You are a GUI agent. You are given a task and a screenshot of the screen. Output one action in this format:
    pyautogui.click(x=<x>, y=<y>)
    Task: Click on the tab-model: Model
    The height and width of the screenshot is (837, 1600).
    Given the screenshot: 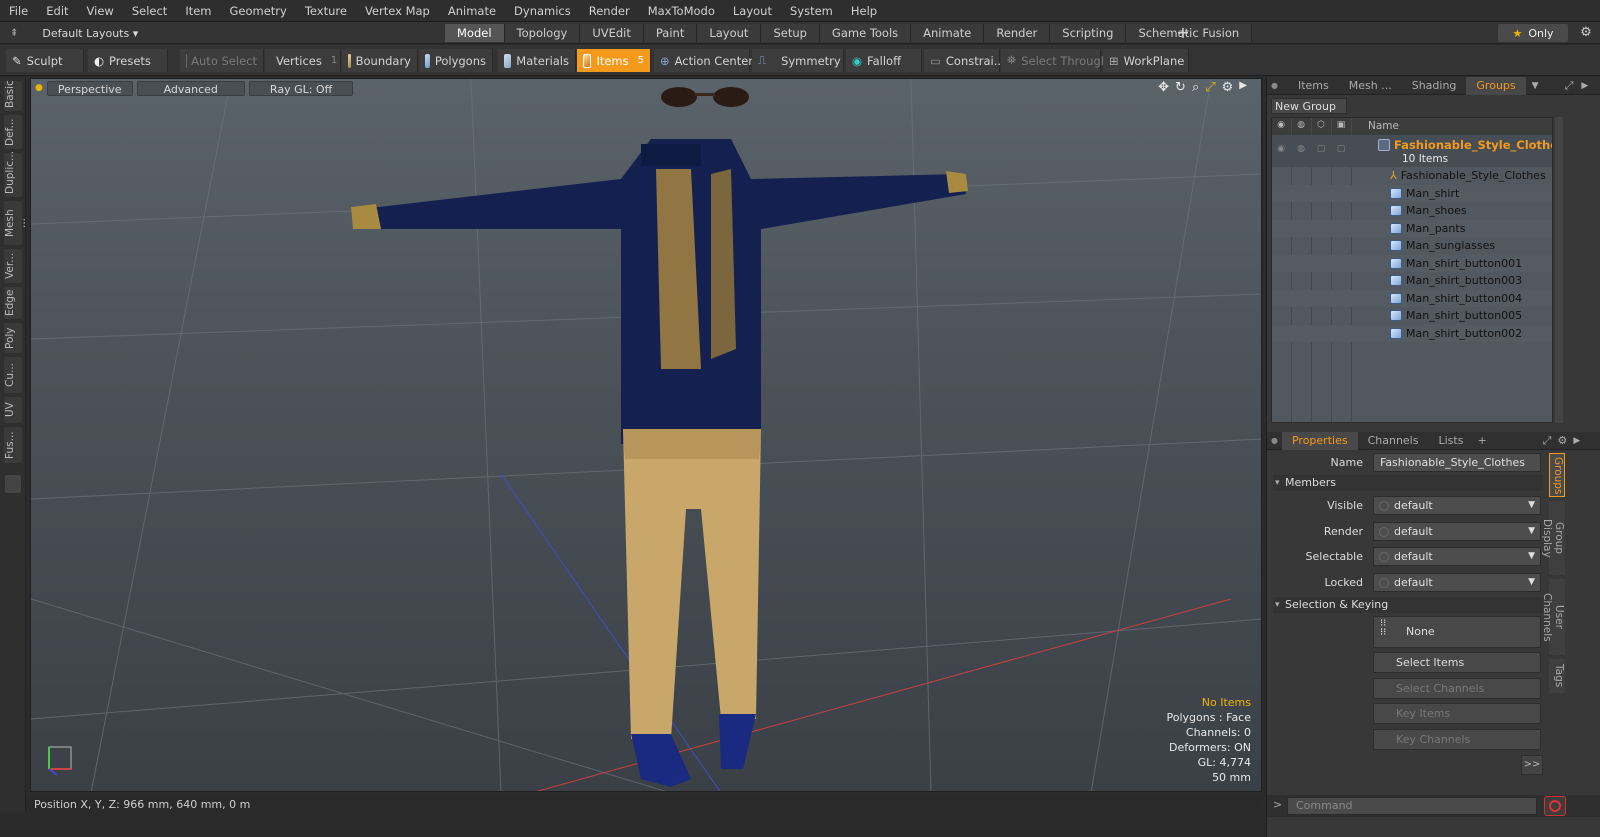 What is the action you would take?
    pyautogui.click(x=475, y=33)
    